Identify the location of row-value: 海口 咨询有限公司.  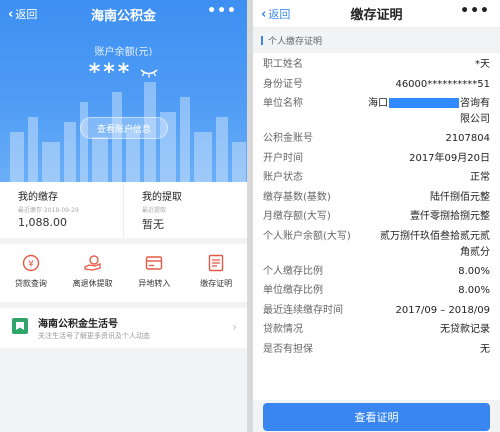
(425, 112).